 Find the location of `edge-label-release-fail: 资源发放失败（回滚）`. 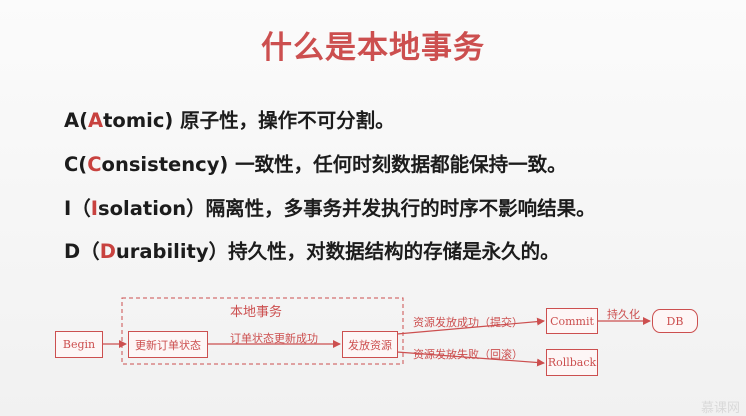

edge-label-release-fail: 资源发放失败（回滚） is located at coordinates (468, 354).